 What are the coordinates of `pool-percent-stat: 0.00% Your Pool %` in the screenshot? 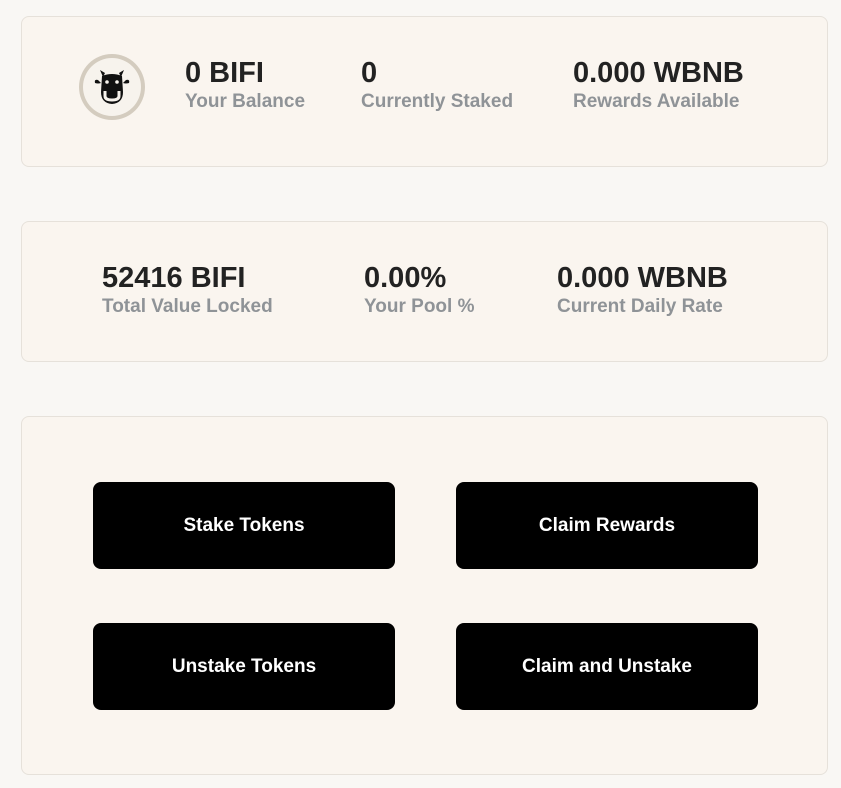 It's located at (419, 290).